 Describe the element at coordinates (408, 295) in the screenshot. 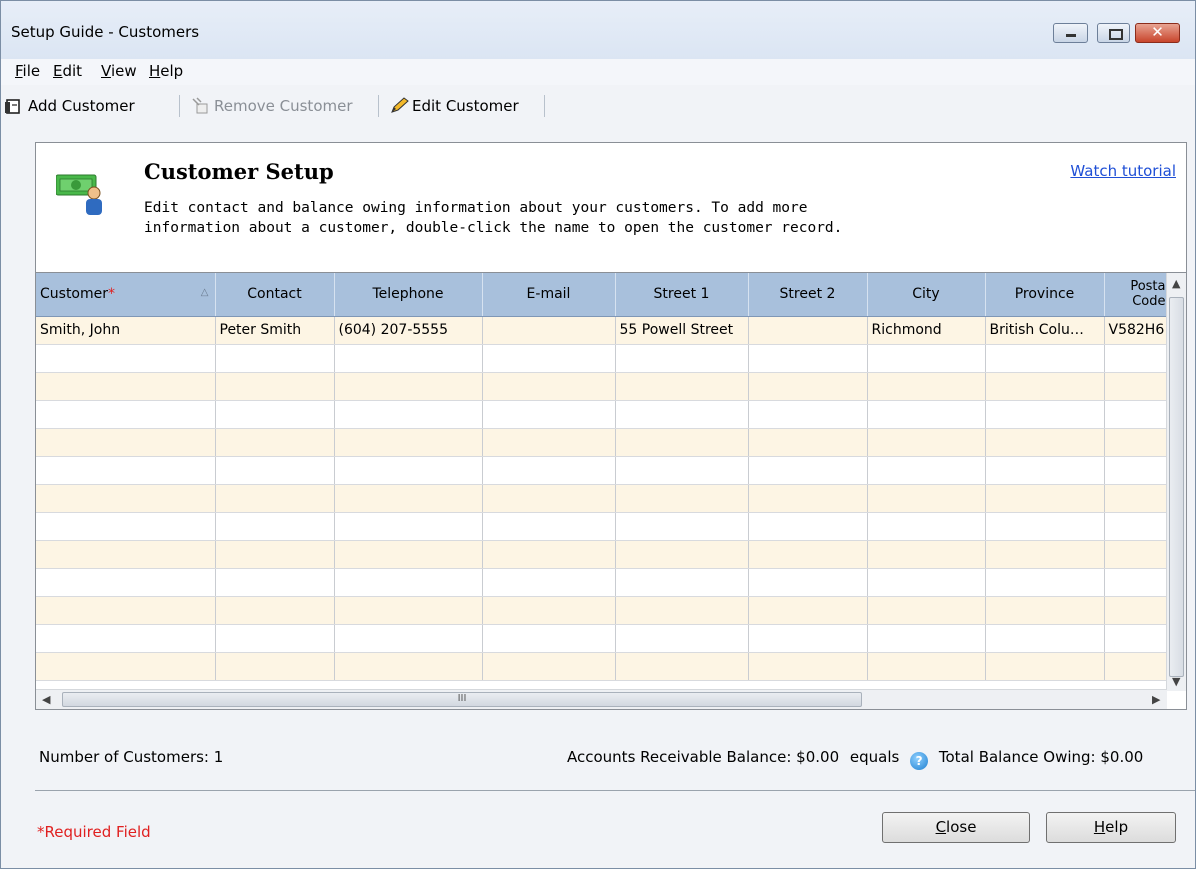

I see `column-header-telephone: Telephone` at that location.